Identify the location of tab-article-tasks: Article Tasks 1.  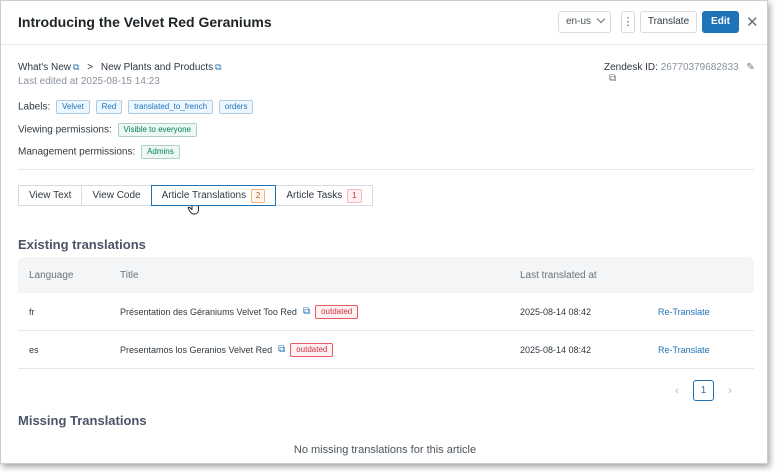
(324, 195).